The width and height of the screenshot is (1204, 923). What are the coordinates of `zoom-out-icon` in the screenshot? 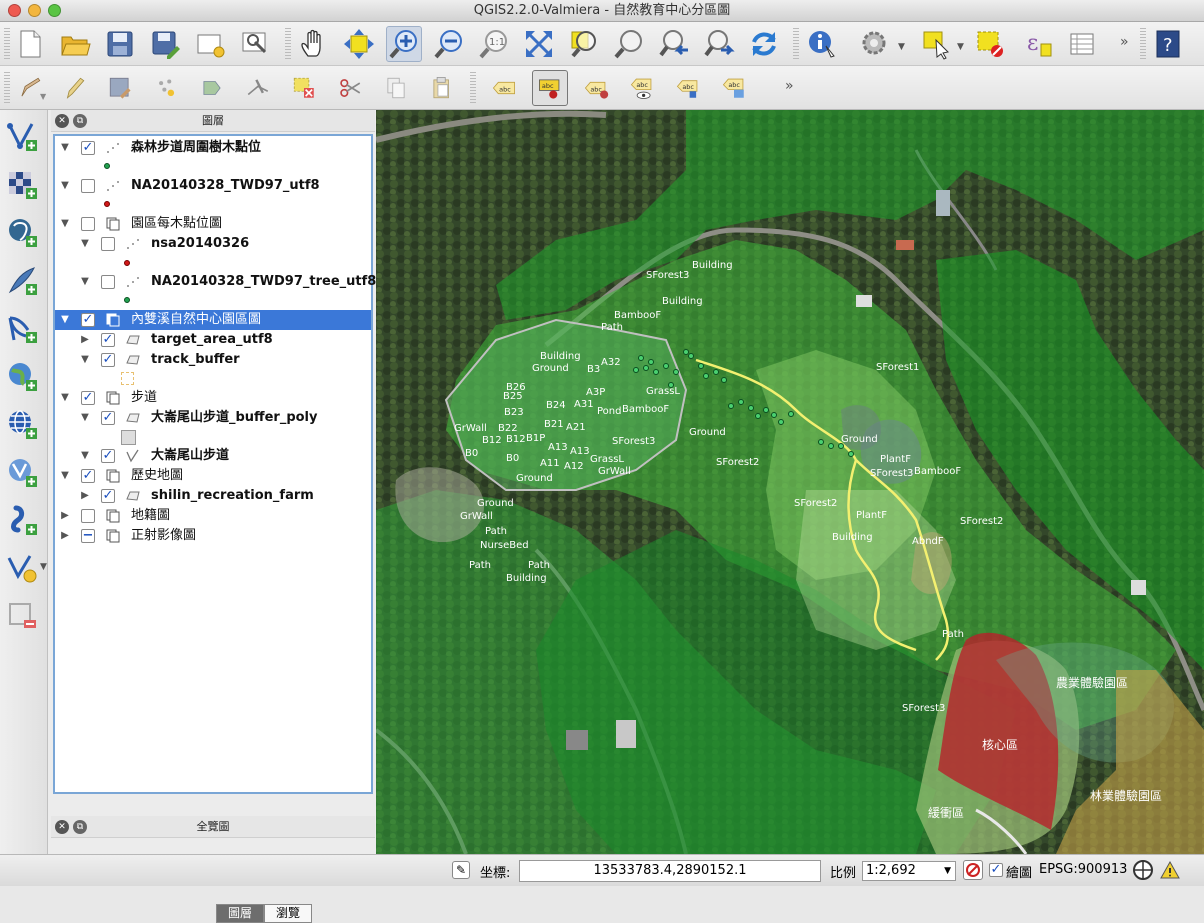 It's located at (449, 44).